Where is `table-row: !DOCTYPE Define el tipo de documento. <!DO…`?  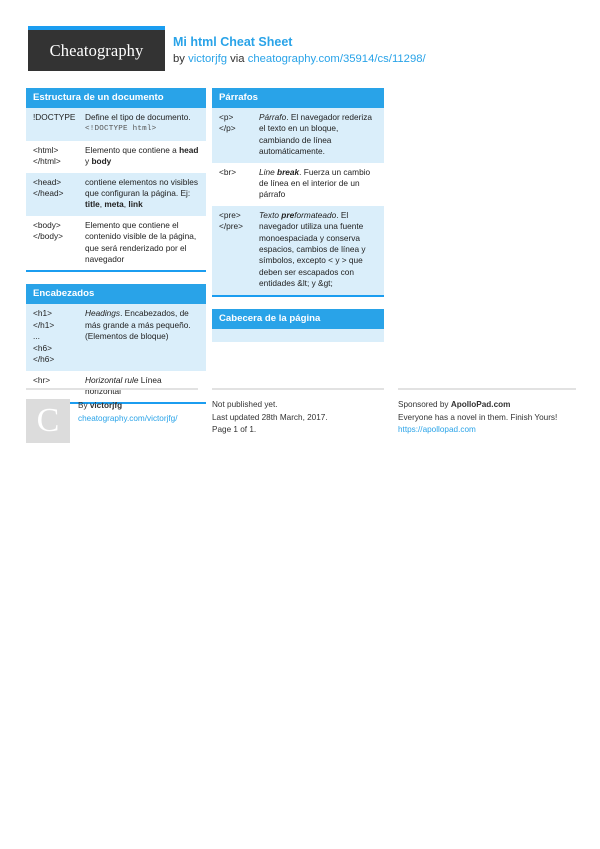
table-row: !DOCTYPE Define el tipo de documento. <!DO… is located at coordinates (116, 124).